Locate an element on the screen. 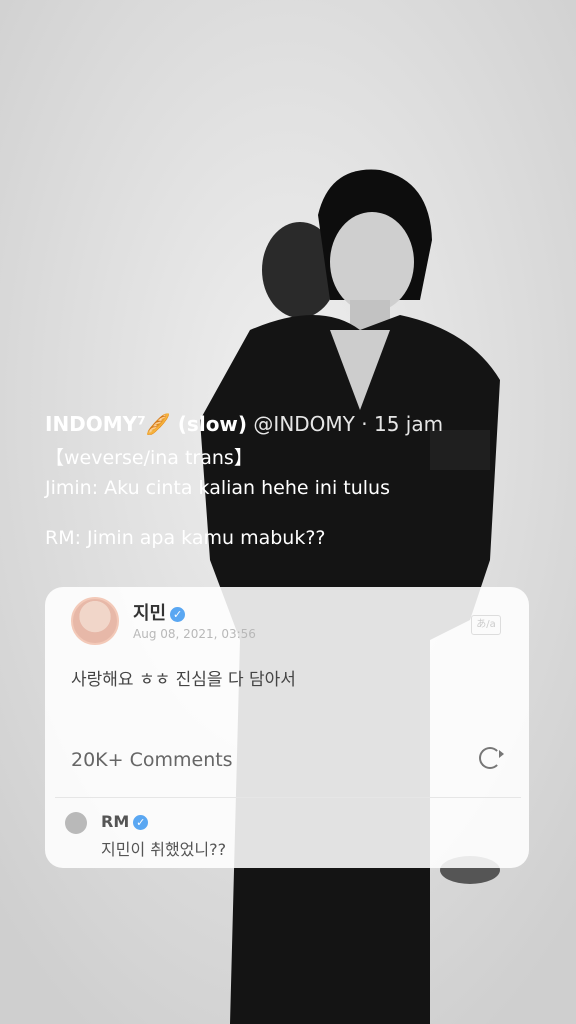 The image size is (576, 1024). comment-author: RM ✓ is located at coordinates (125, 821).